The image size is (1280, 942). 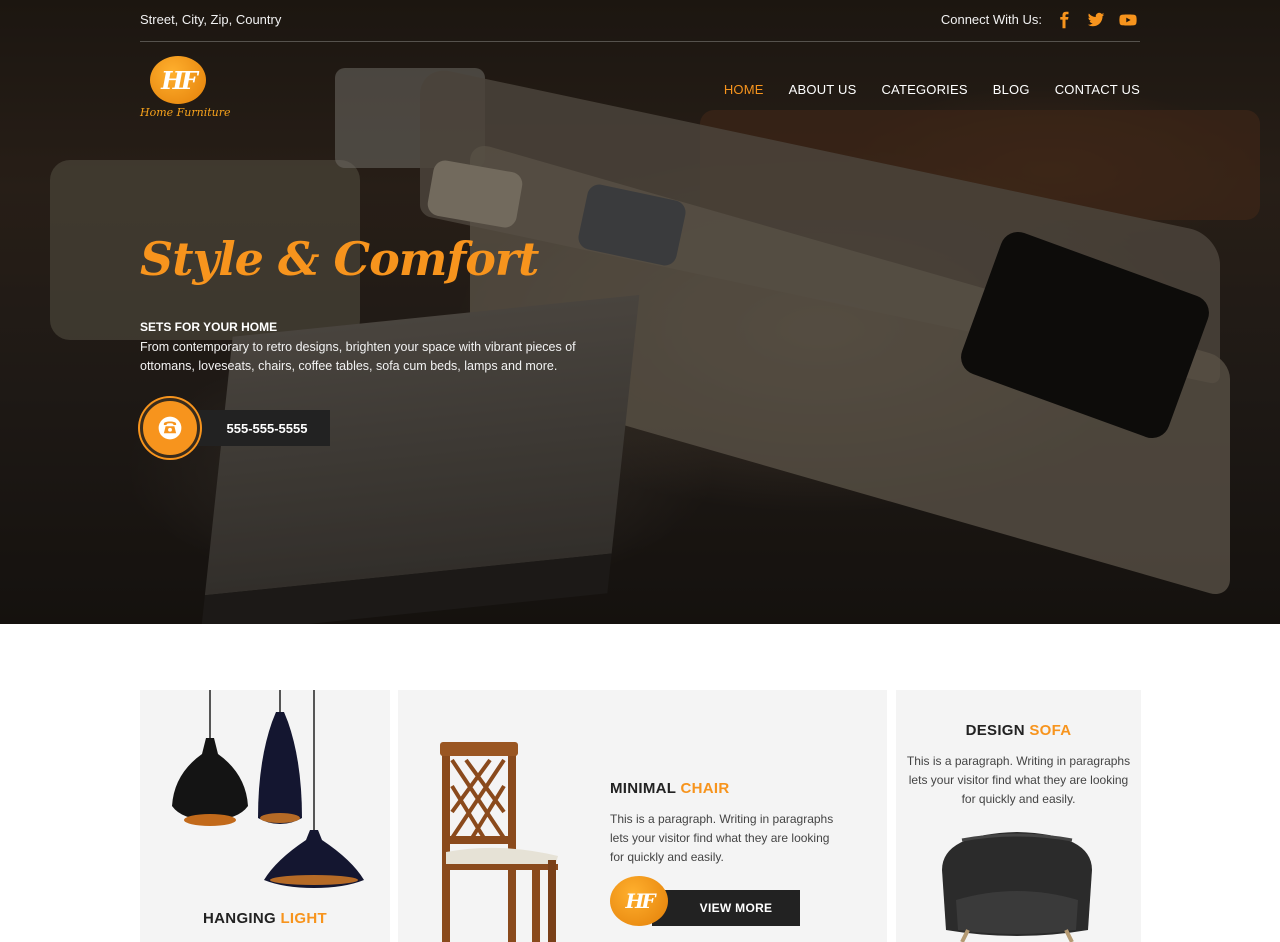 What do you see at coordinates (991, 19) in the screenshot?
I see `connect-label: Connect With Us:` at bounding box center [991, 19].